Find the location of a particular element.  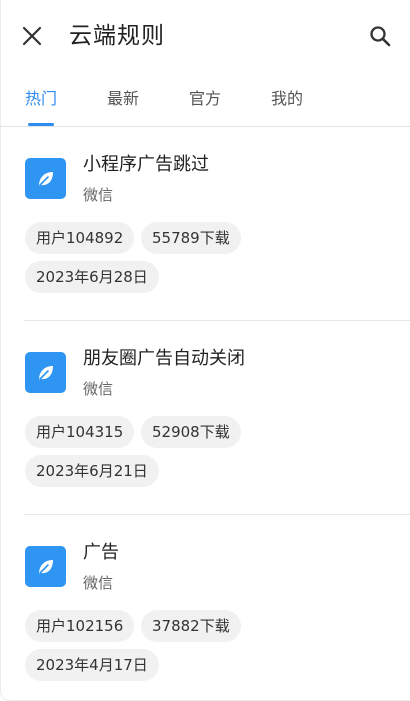

rule-title: 广告 is located at coordinates (101, 552).